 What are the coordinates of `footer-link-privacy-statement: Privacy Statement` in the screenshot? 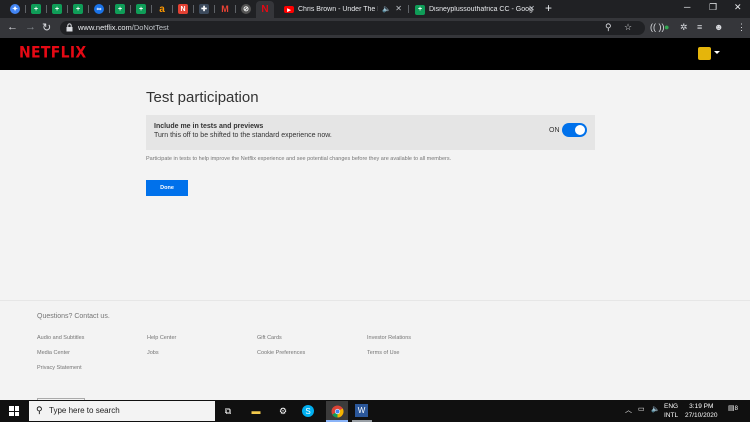 It's located at (59, 368).